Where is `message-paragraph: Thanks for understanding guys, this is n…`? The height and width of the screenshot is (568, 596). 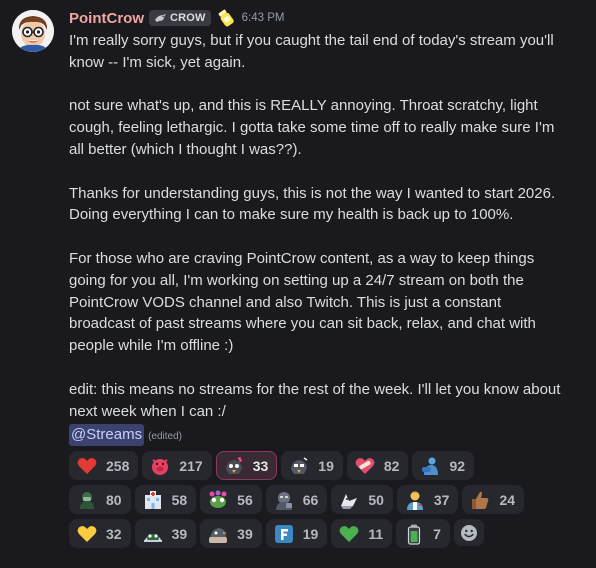 message-paragraph: Thanks for understanding guys, this is n… is located at coordinates (312, 204).